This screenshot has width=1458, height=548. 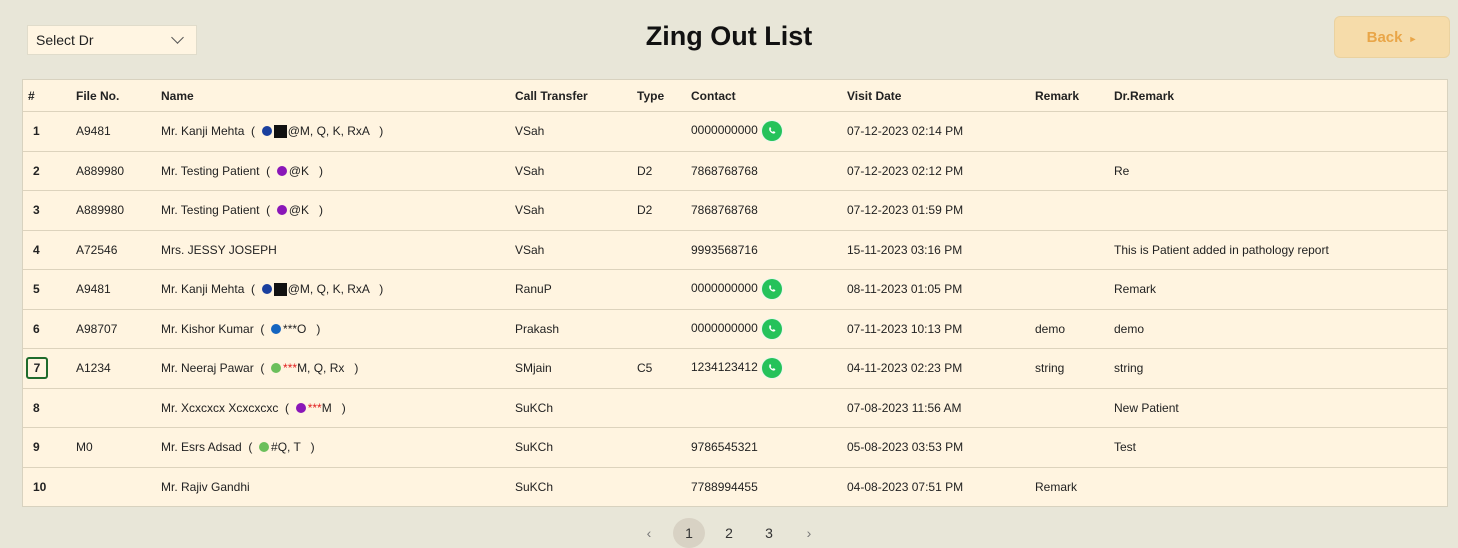 What do you see at coordinates (649, 533) in the screenshot?
I see `pagination-prev: ‹` at bounding box center [649, 533].